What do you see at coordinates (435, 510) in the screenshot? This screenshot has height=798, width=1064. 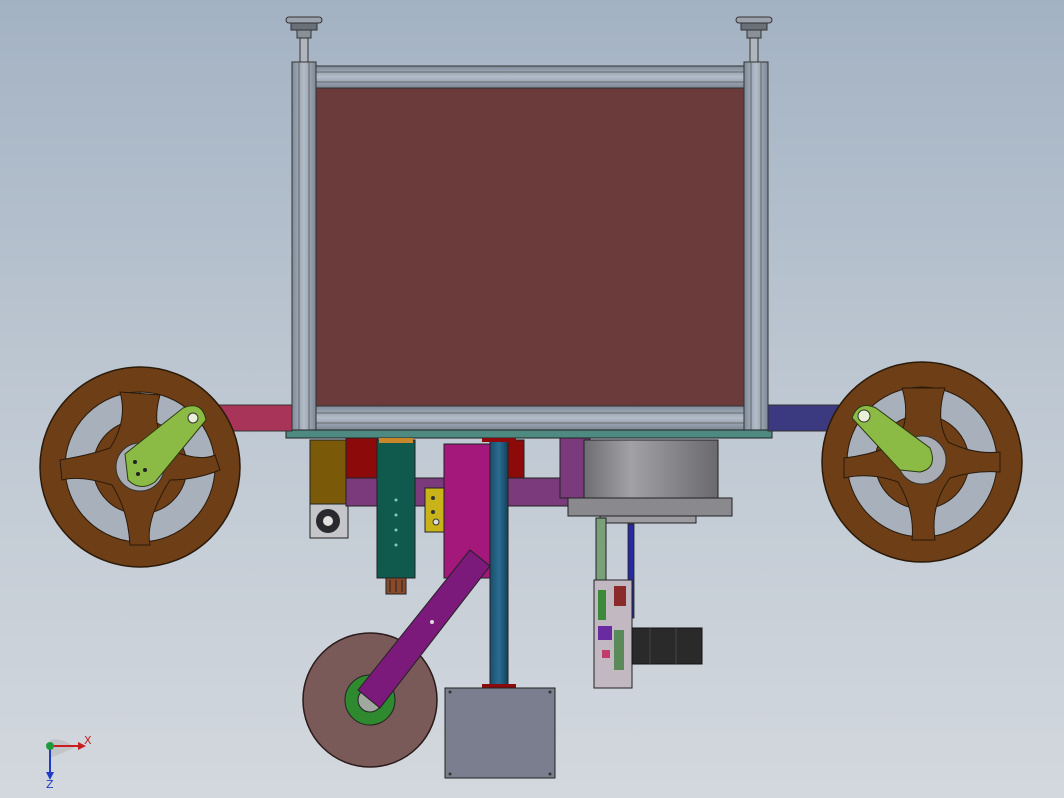 I see `yellow-bracket` at bounding box center [435, 510].